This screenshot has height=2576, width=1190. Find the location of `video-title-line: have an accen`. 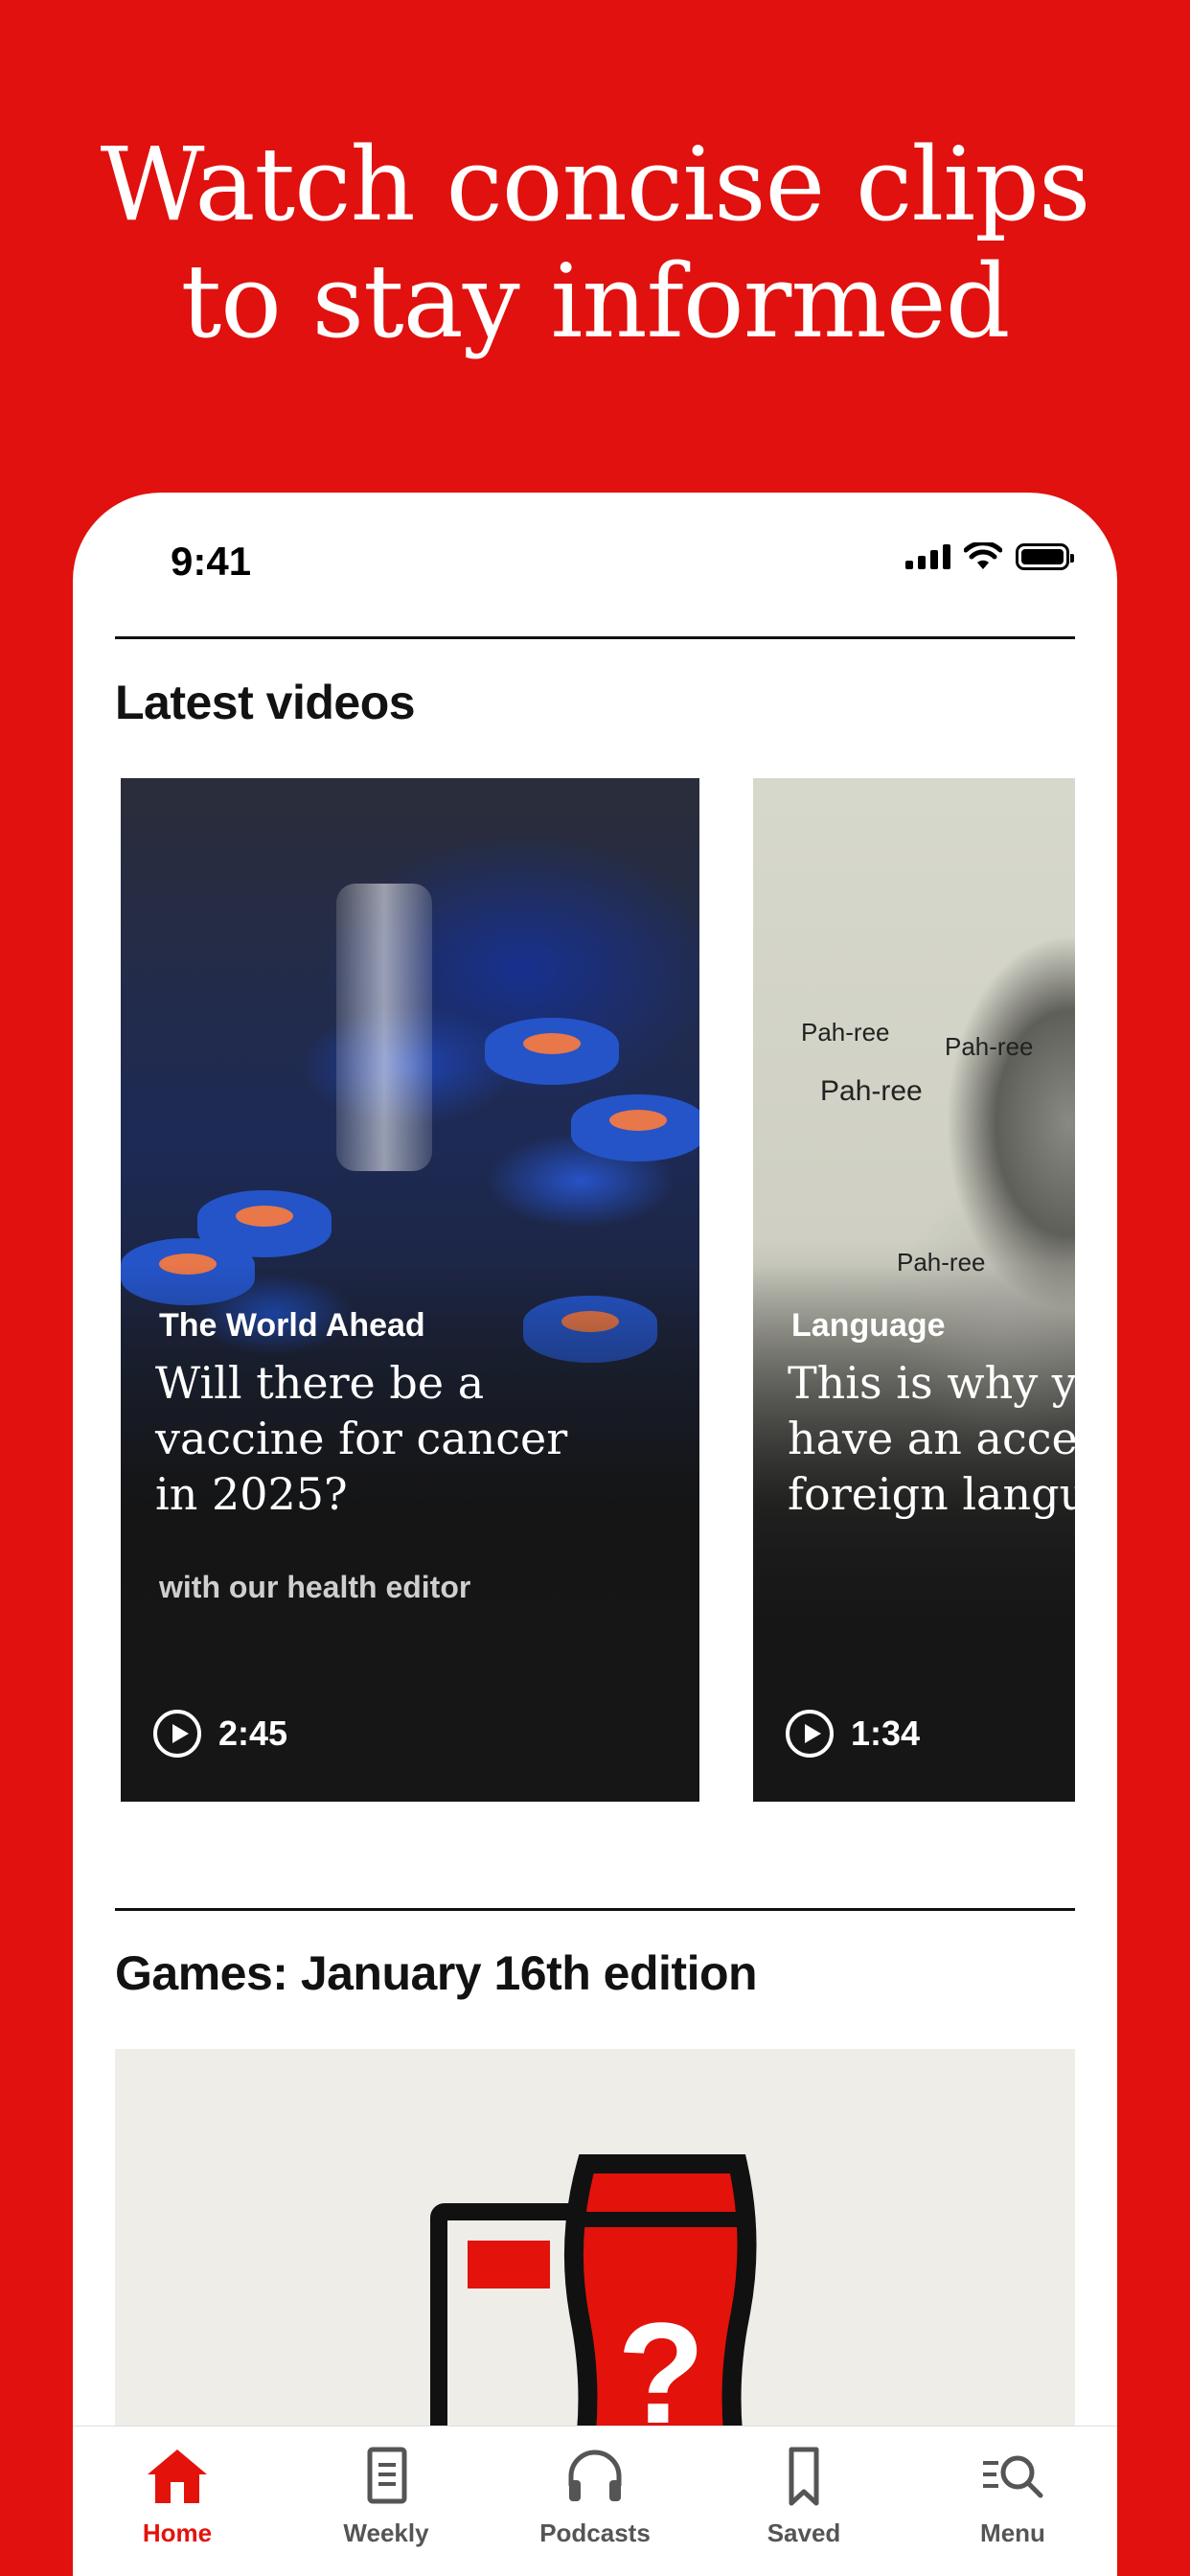

video-title-line: have an accen is located at coordinates (932, 1438).